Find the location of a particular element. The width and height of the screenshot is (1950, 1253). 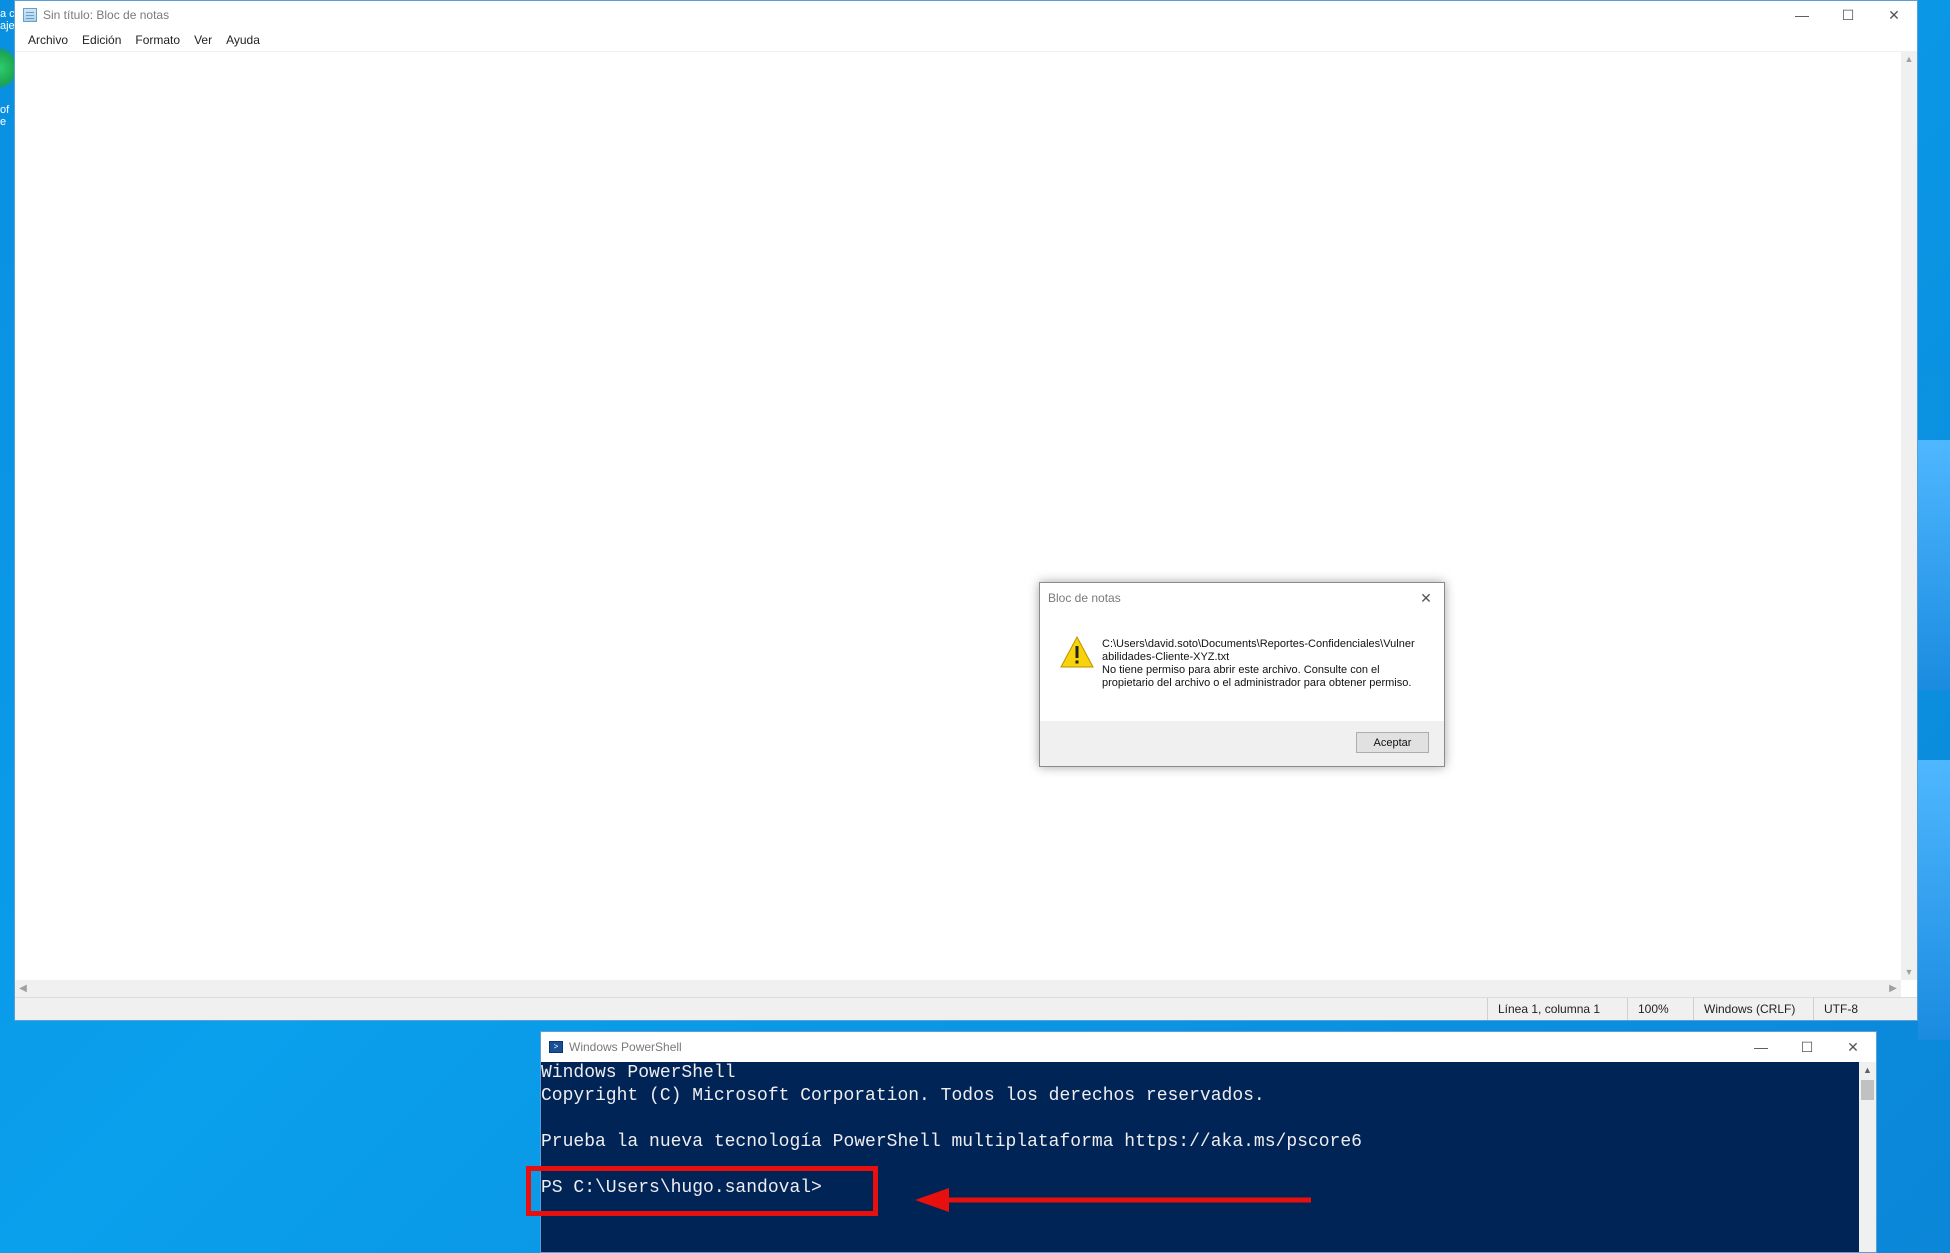

scroll-thumb is located at coordinates (1867, 1090).